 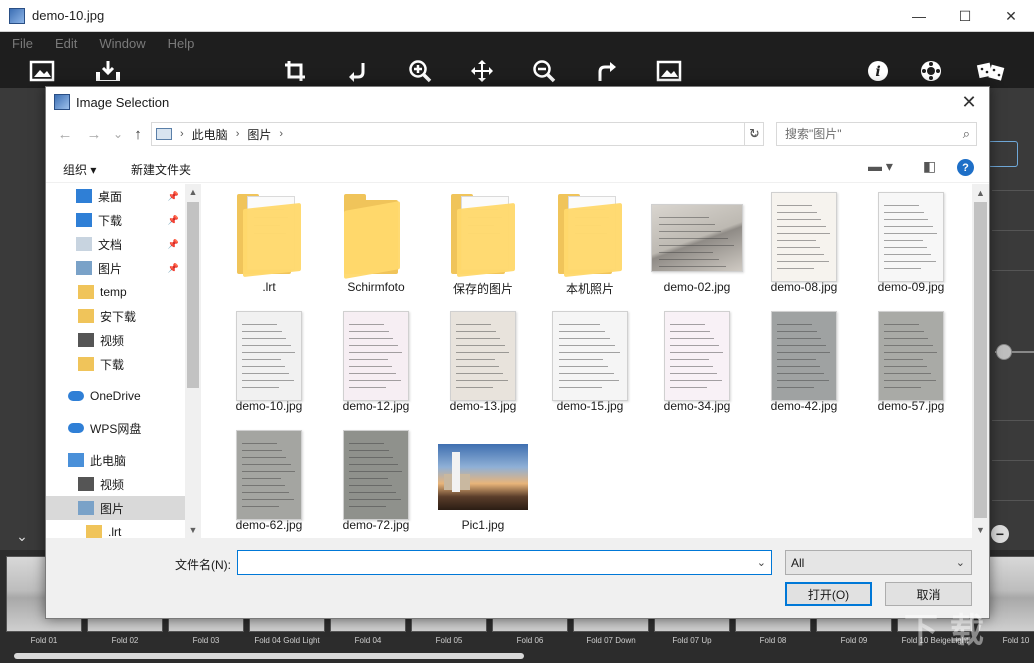 What do you see at coordinates (115, 220) in the screenshot?
I see `nav-item: 下载 📌` at bounding box center [115, 220].